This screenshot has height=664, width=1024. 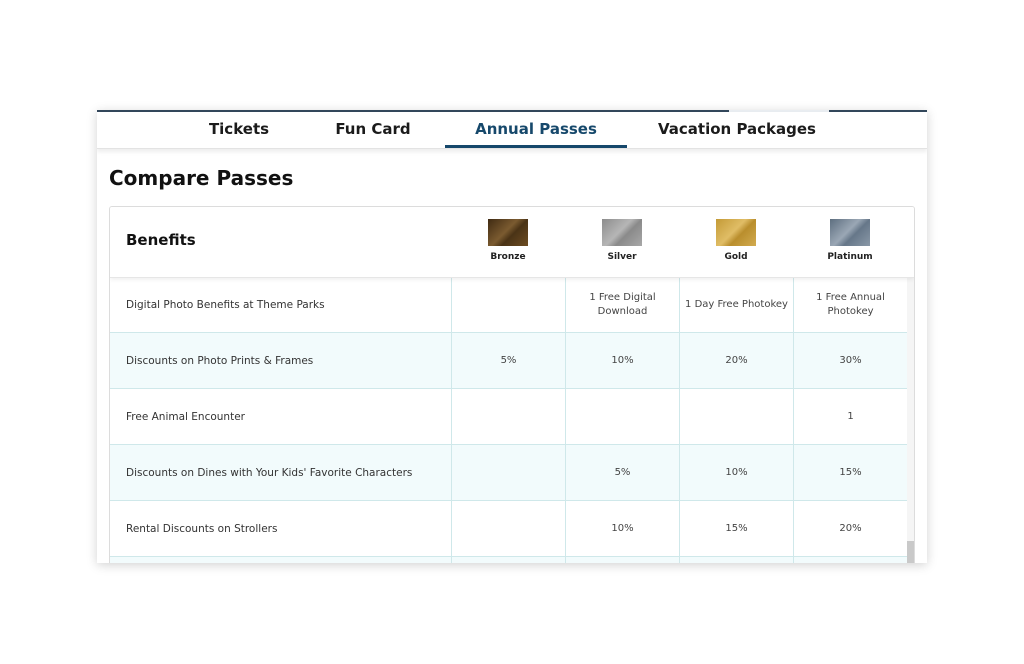 I want to click on bronze-value: 5%, so click(x=508, y=360).